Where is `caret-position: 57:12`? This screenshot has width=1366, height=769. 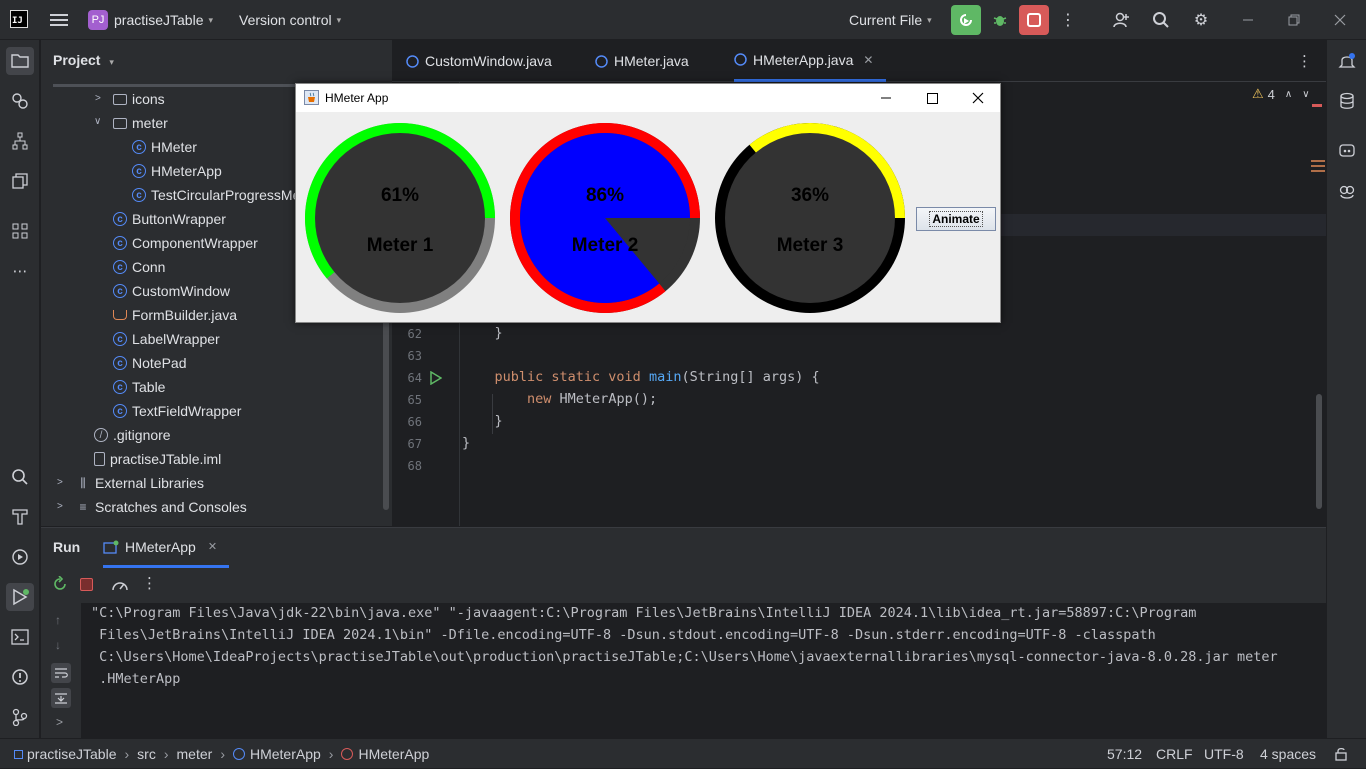
caret-position: 57:12 is located at coordinates (1124, 754).